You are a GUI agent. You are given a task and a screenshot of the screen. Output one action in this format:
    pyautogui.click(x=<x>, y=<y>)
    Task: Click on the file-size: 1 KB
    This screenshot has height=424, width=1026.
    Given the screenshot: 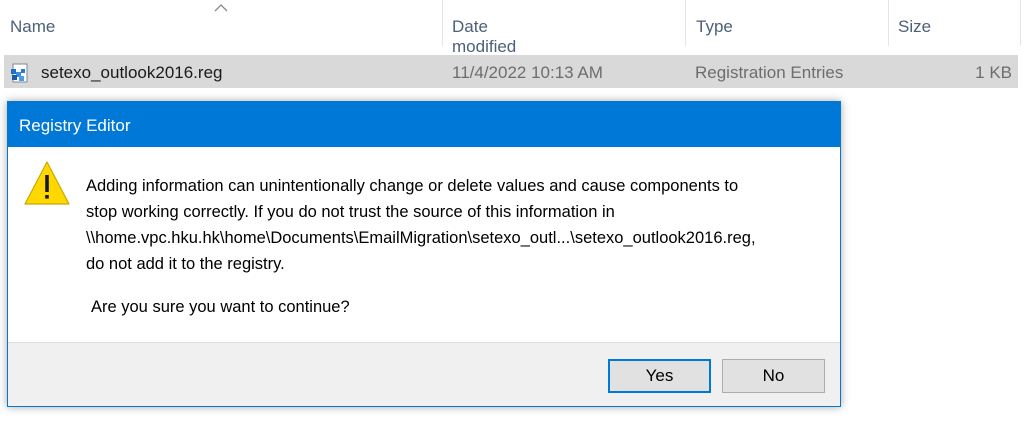 What is the action you would take?
    pyautogui.click(x=993, y=72)
    